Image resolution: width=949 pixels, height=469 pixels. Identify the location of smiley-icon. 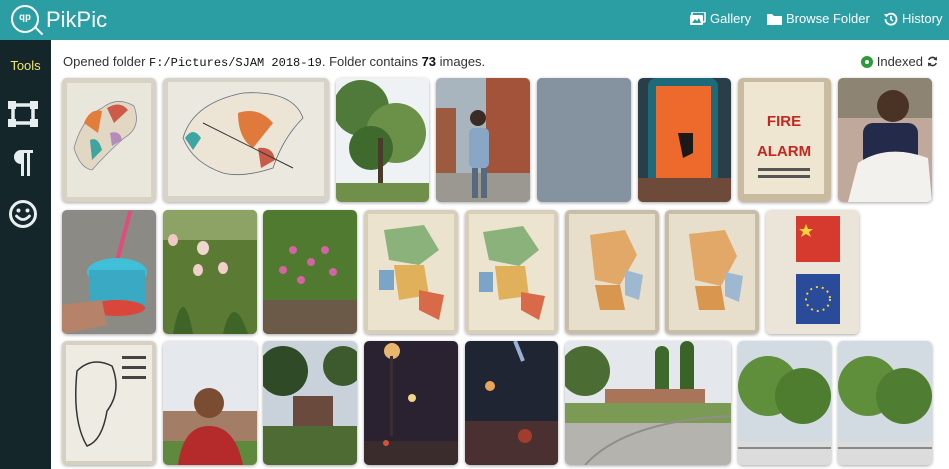
(23, 214).